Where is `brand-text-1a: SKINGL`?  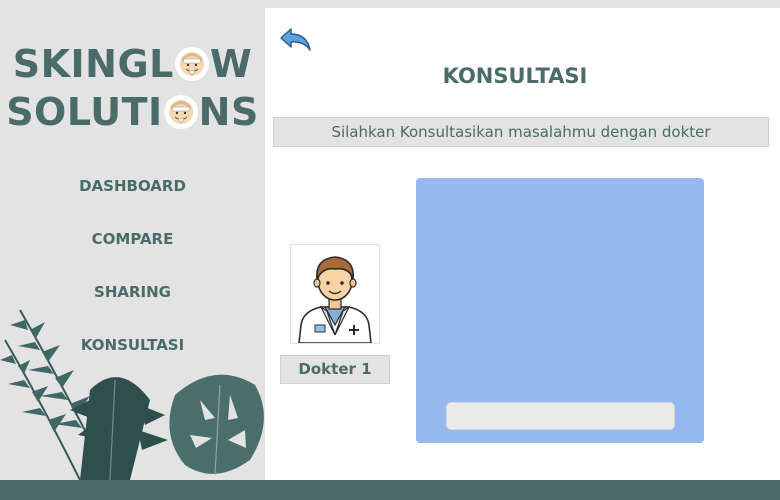
brand-text-1a: SKINGL is located at coordinates (93, 64).